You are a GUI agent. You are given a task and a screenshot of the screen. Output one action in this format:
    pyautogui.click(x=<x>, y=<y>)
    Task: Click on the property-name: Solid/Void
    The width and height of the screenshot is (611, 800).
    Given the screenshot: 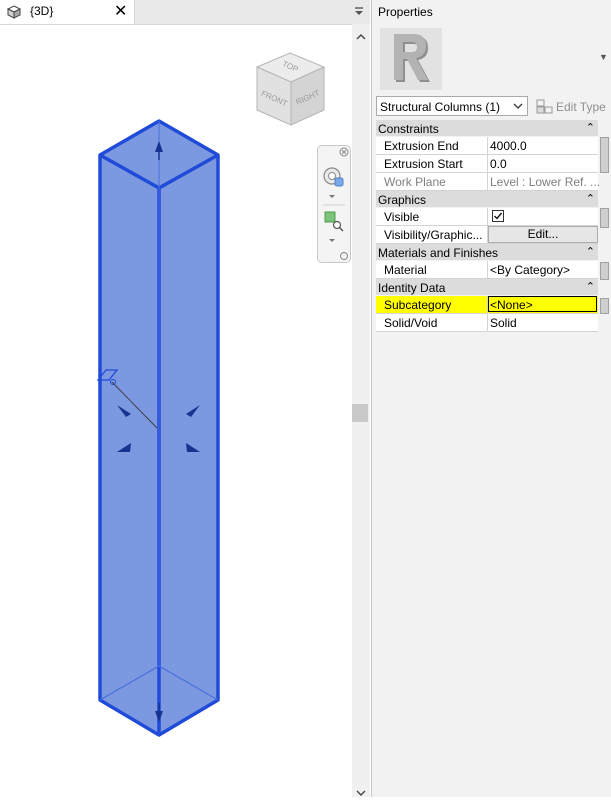 What is the action you would take?
    pyautogui.click(x=411, y=323)
    